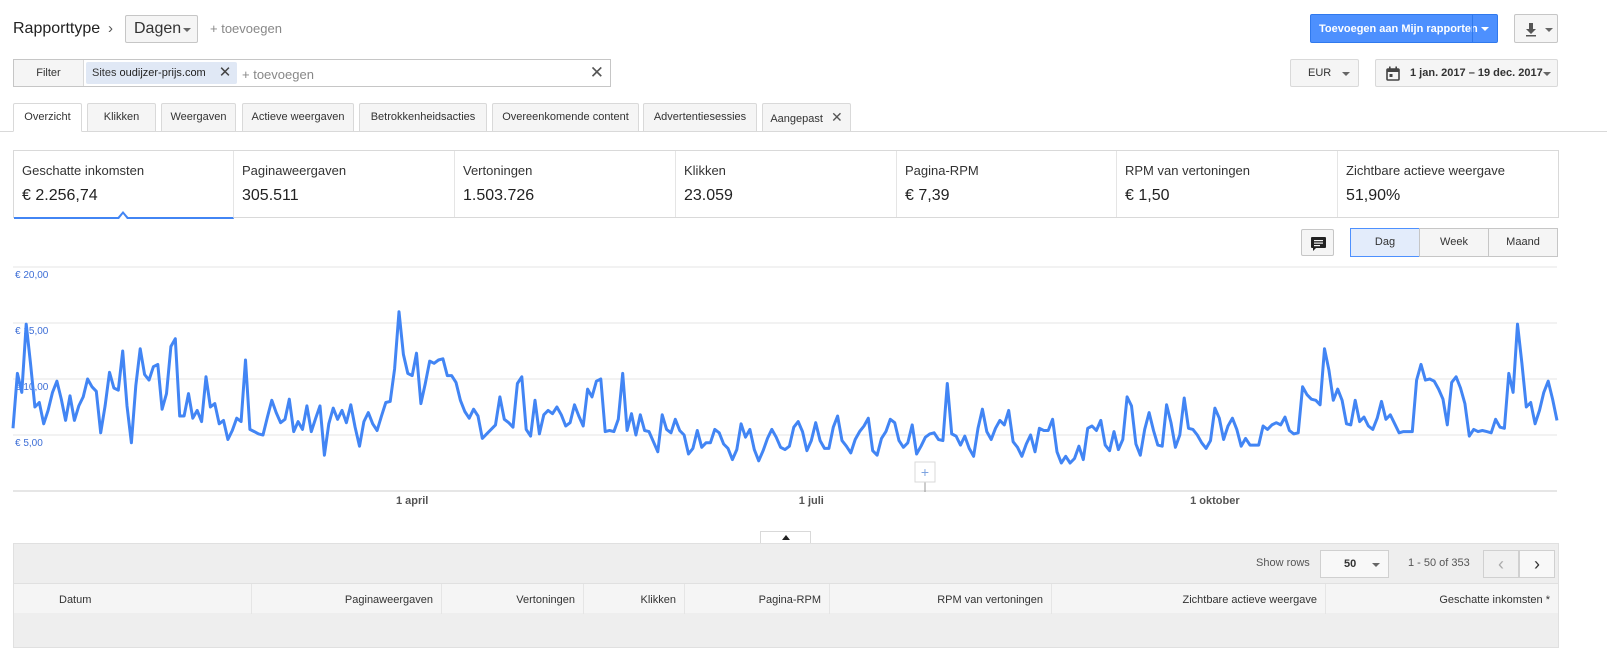 This screenshot has width=1607, height=648. Describe the element at coordinates (1007, 184) in the screenshot. I see `scorecard-page-rpm: Pagina-RPM € 7,39` at that location.